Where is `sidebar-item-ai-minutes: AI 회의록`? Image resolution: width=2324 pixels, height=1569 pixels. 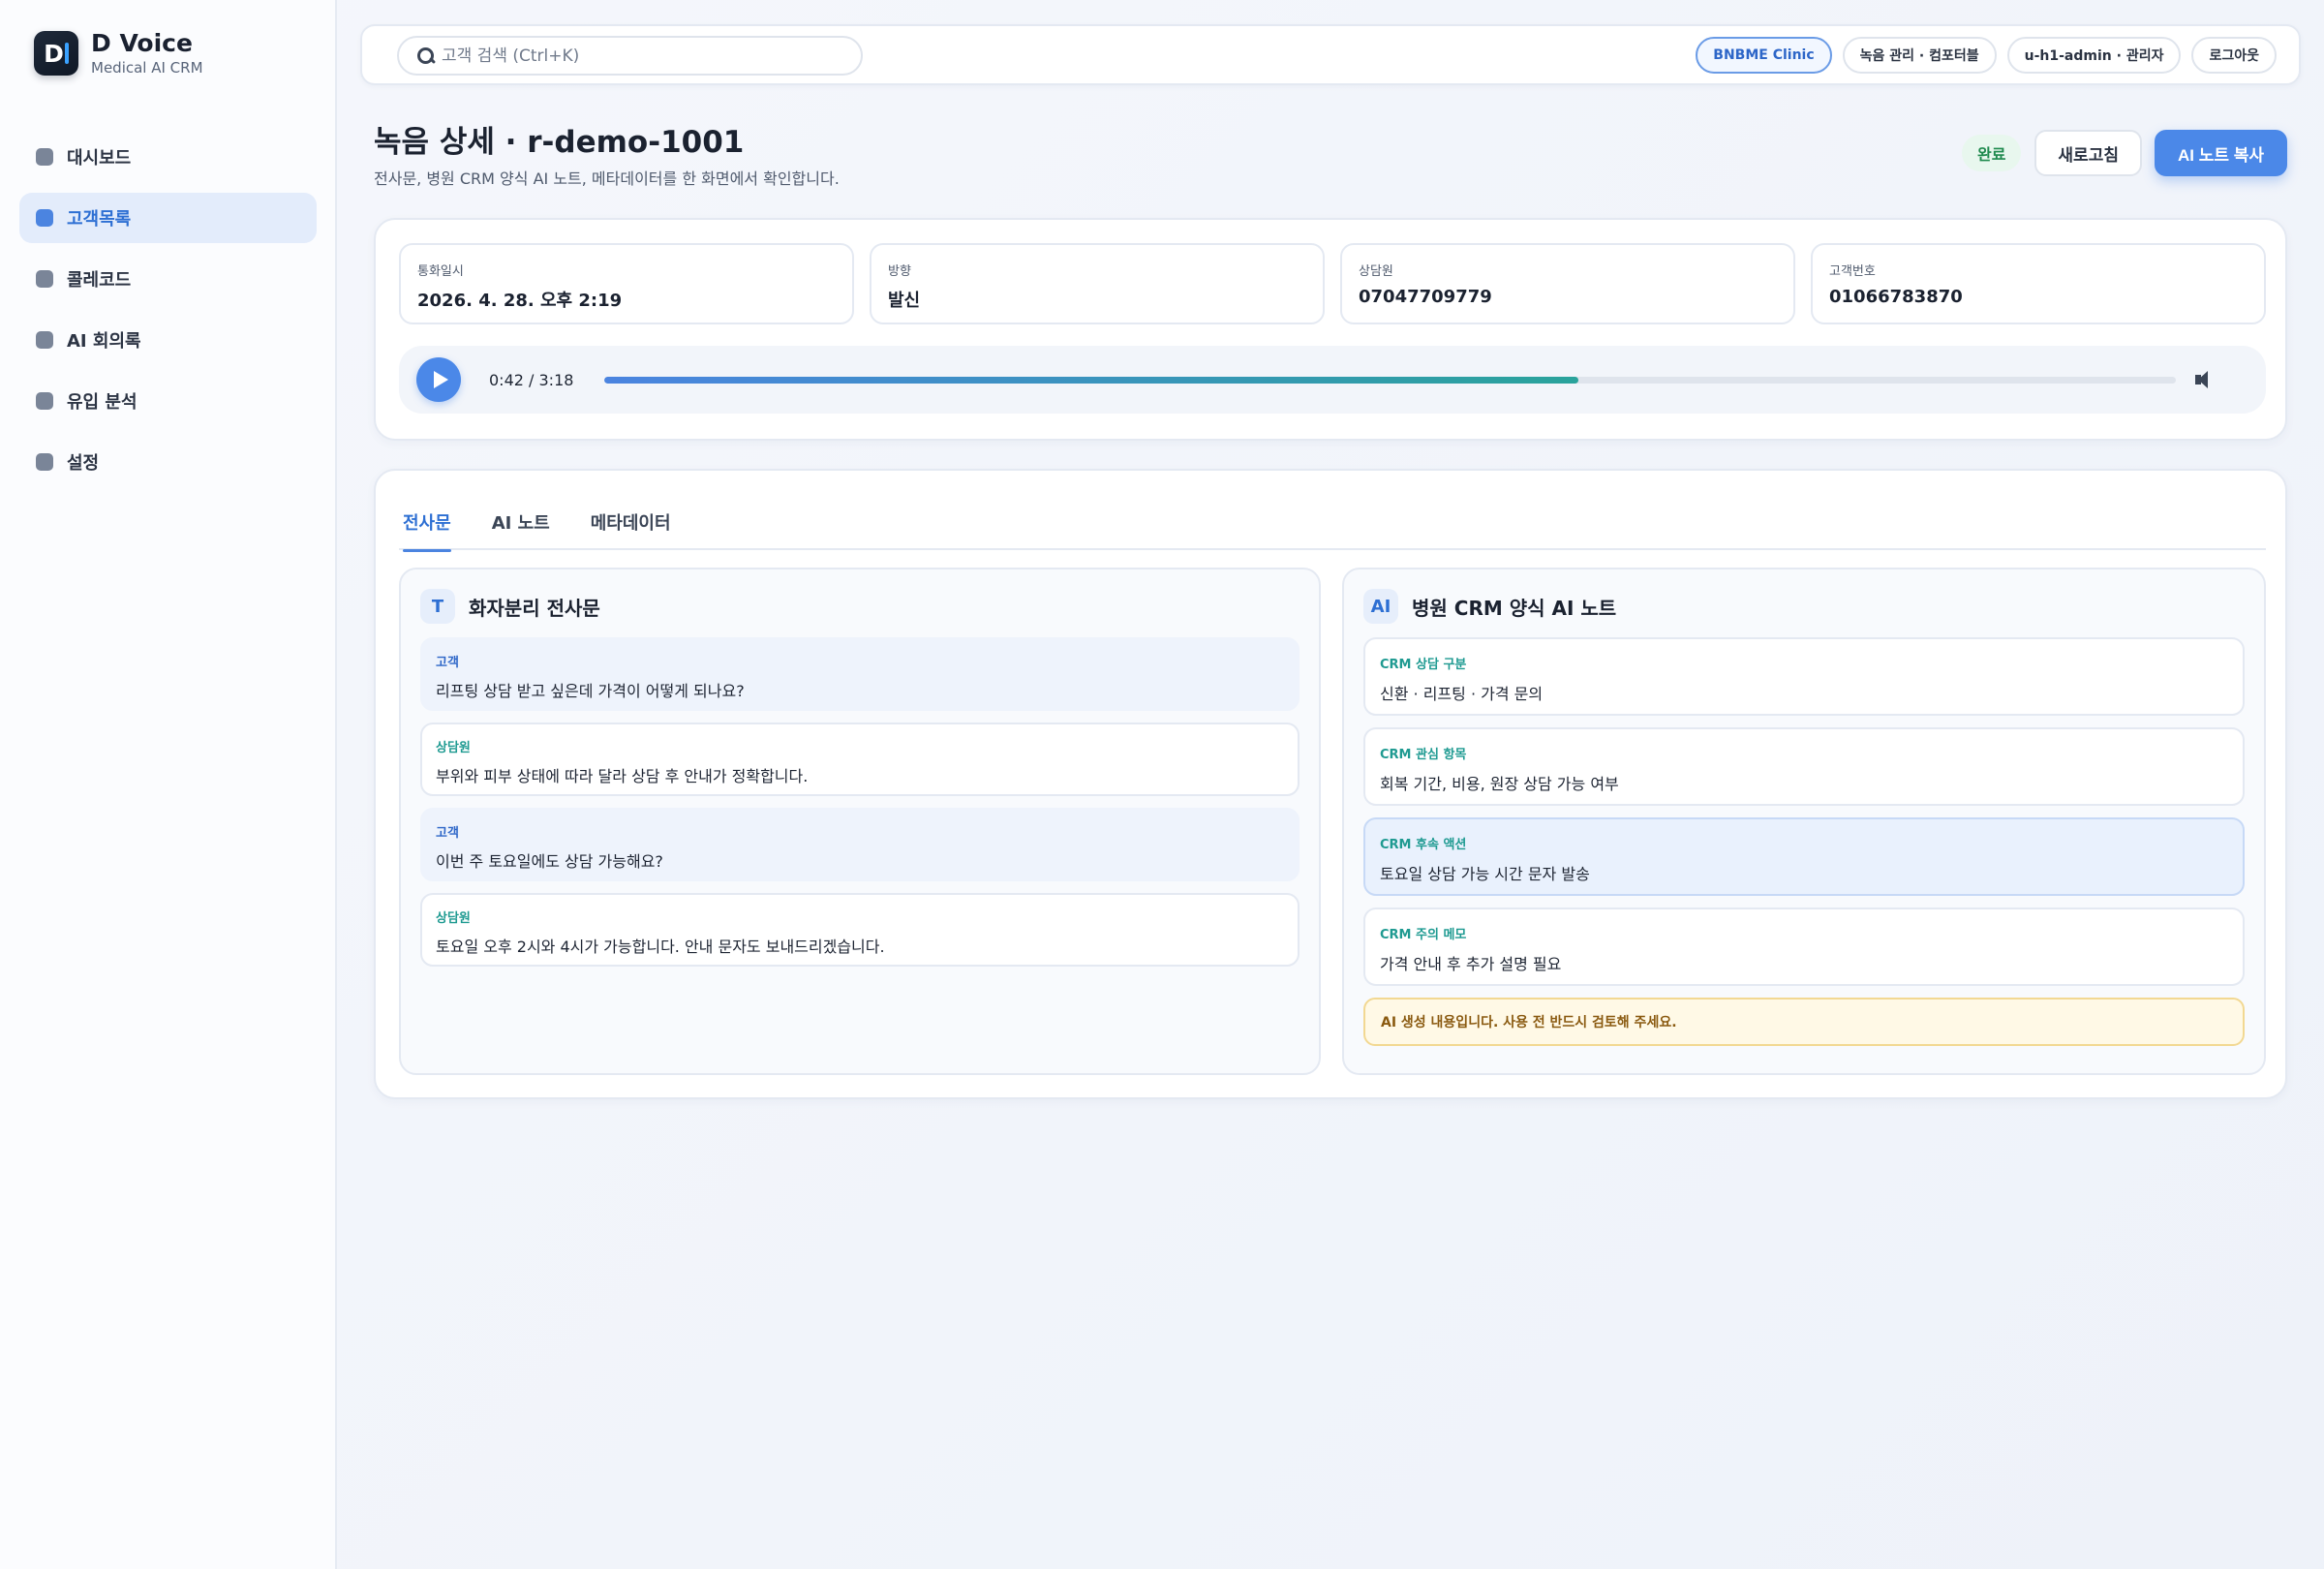
sidebar-item-ai-minutes: AI 회의록 is located at coordinates (168, 340).